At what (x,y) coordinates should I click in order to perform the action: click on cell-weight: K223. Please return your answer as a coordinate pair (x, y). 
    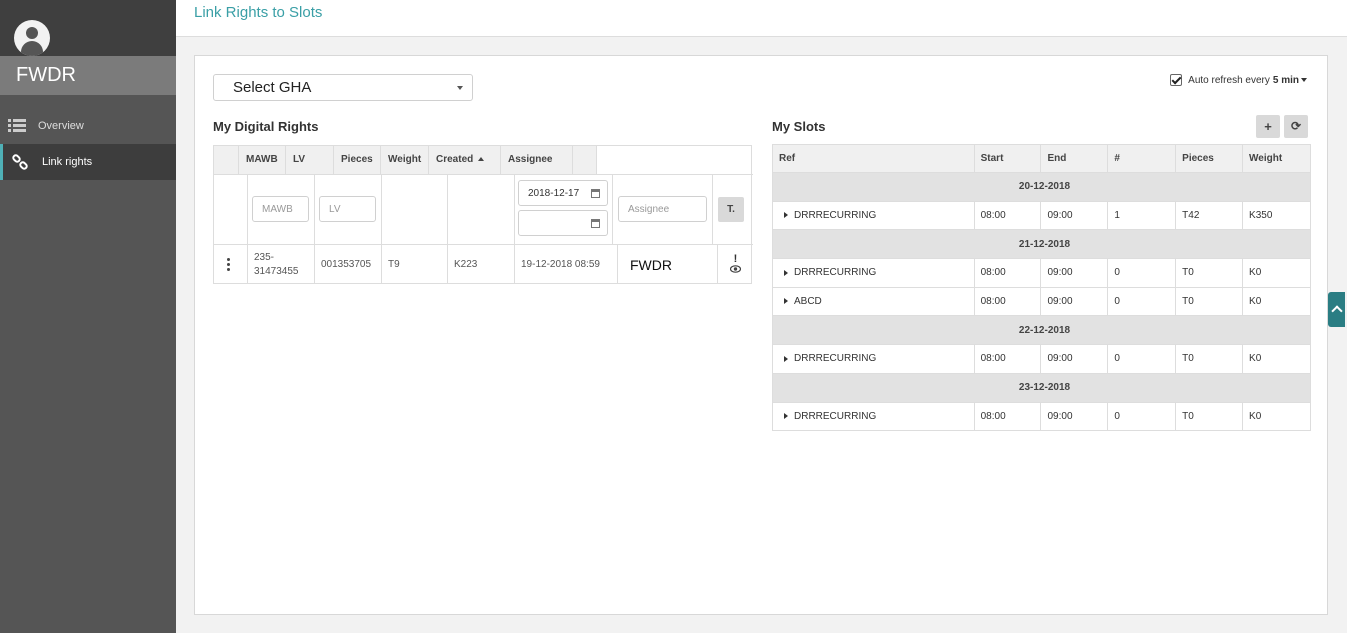
    Looking at the image, I should click on (481, 264).